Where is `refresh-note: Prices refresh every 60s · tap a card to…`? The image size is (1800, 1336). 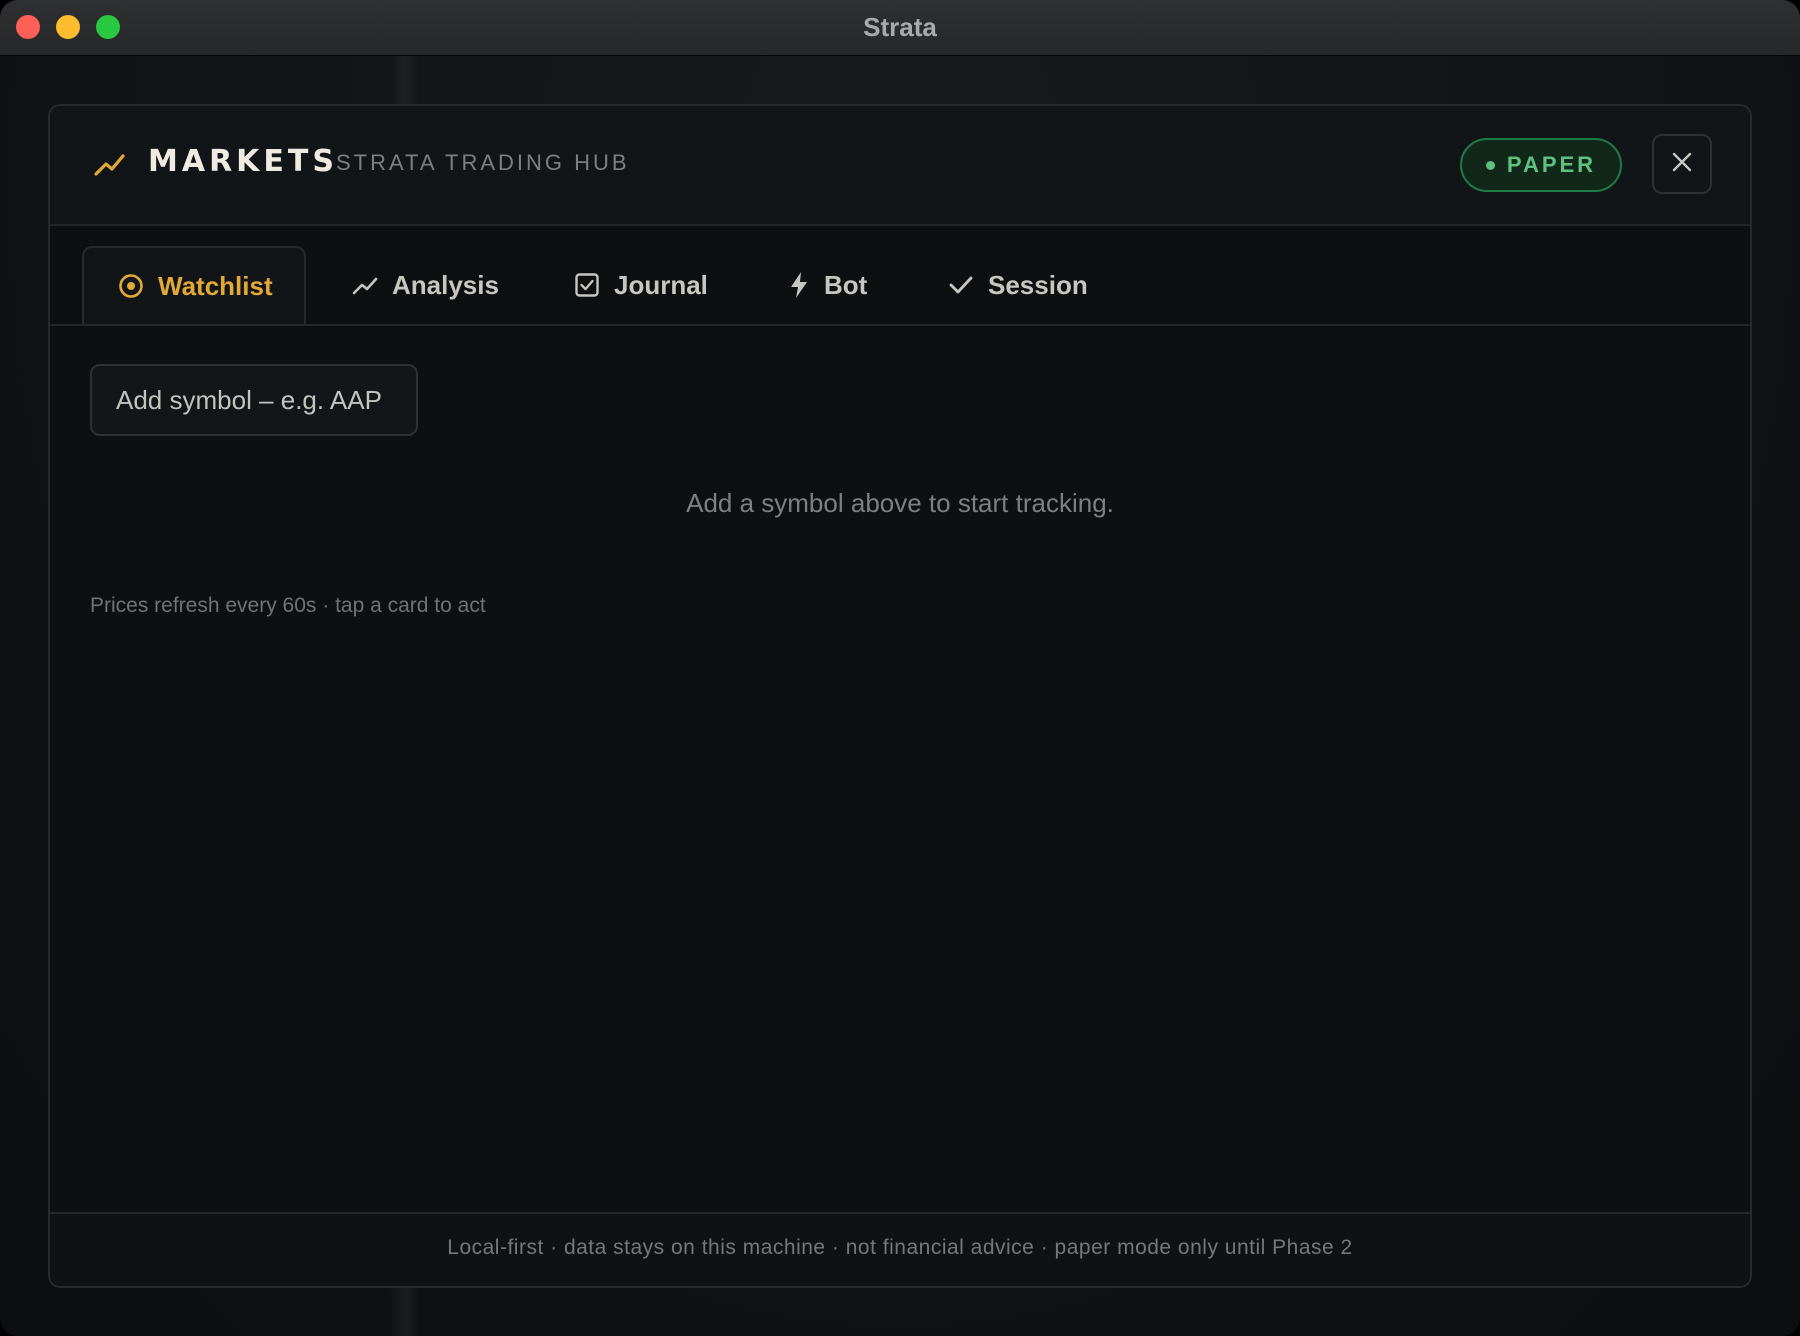
refresh-note: Prices refresh every 60s · tap a card to… is located at coordinates (288, 605).